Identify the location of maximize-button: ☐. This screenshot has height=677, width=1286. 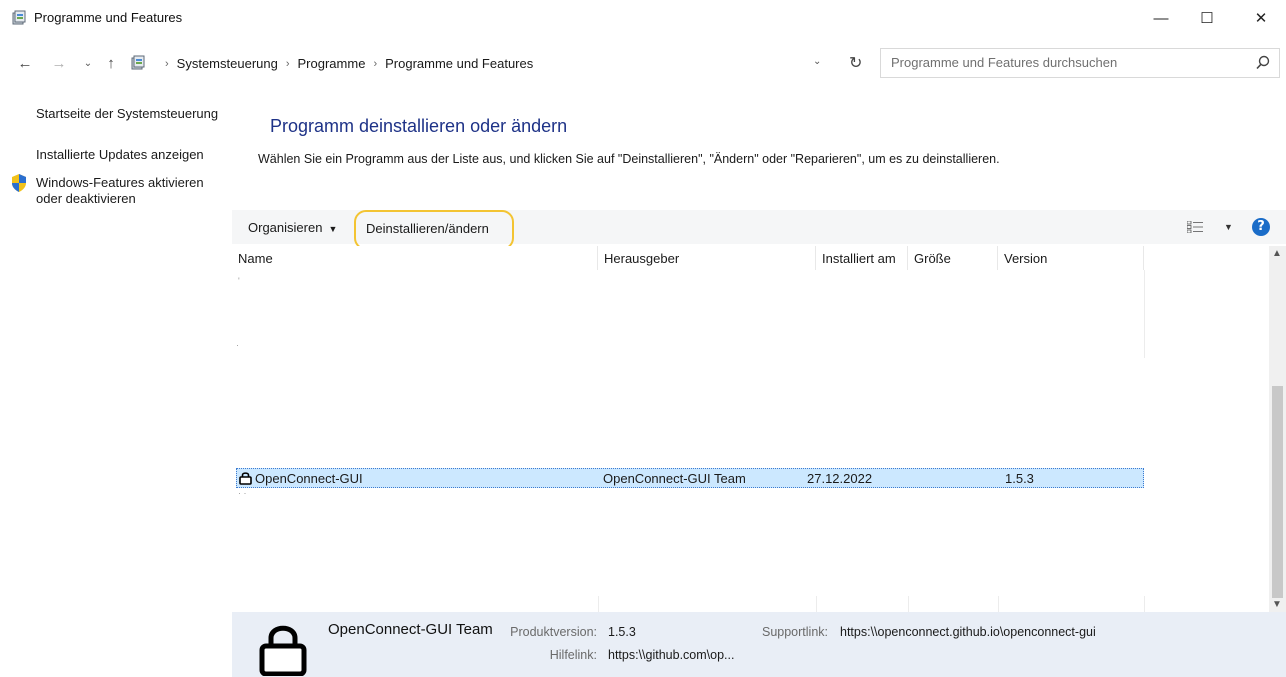
(1207, 18).